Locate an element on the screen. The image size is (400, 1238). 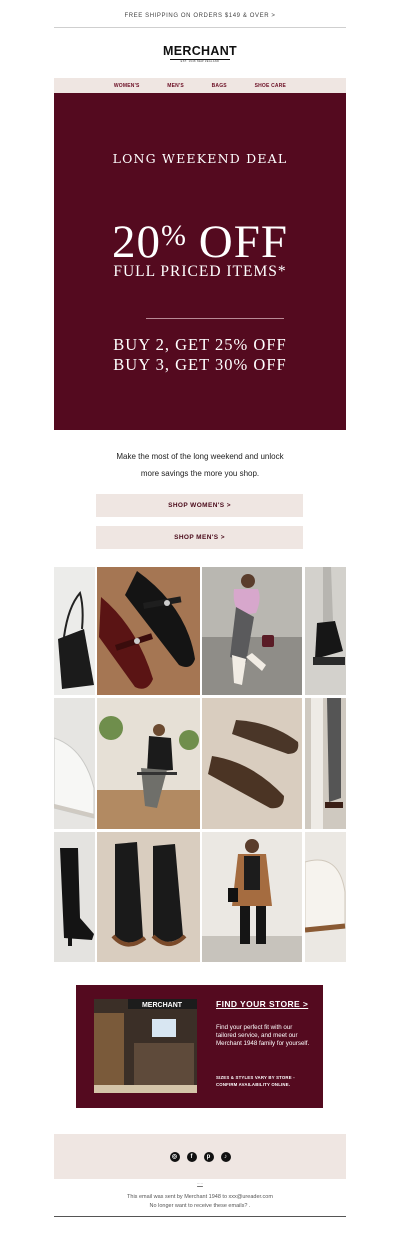
black-bag-image is located at coordinates (76, 639).